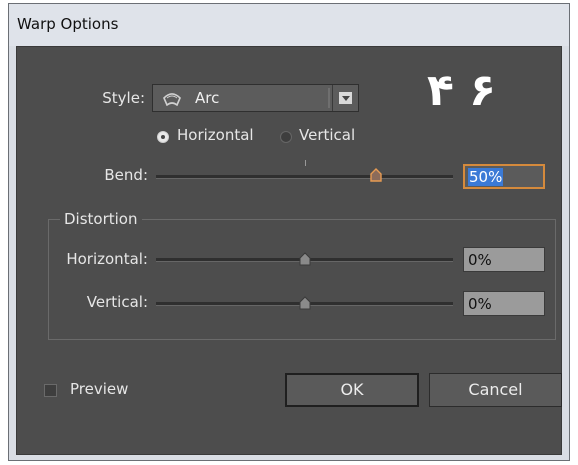  What do you see at coordinates (305, 258) in the screenshot?
I see `distortion-horizontal-thumb` at bounding box center [305, 258].